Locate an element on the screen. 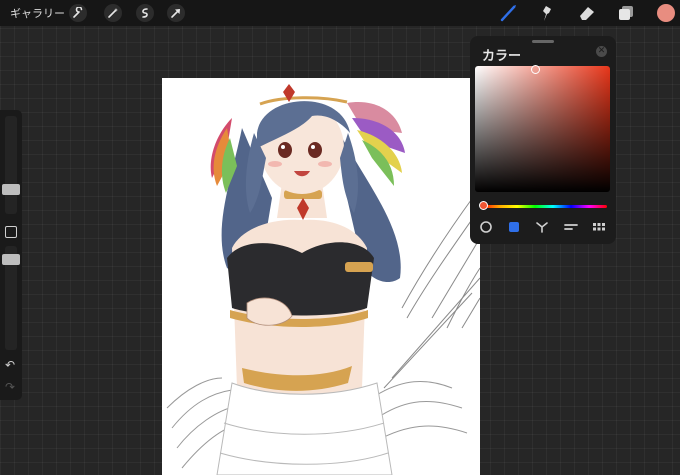  layers-icon is located at coordinates (626, 13).